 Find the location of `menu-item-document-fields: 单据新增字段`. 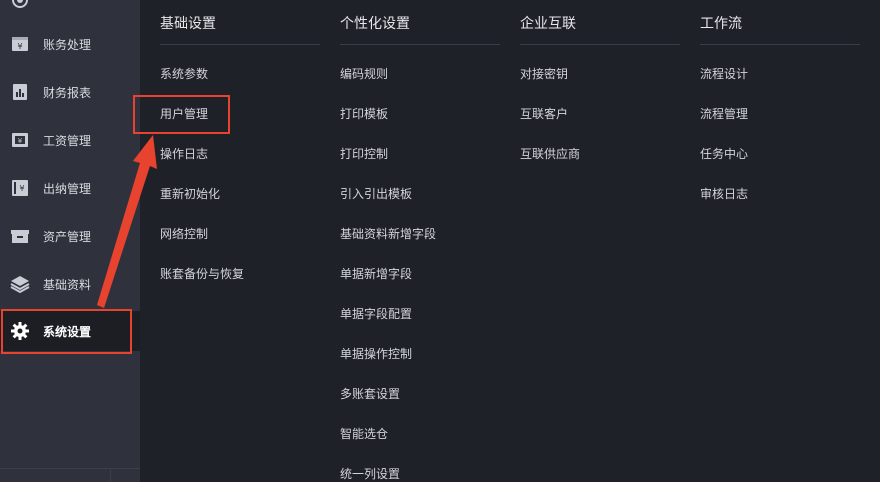

menu-item-document-fields: 单据新增字段 is located at coordinates (376, 274).